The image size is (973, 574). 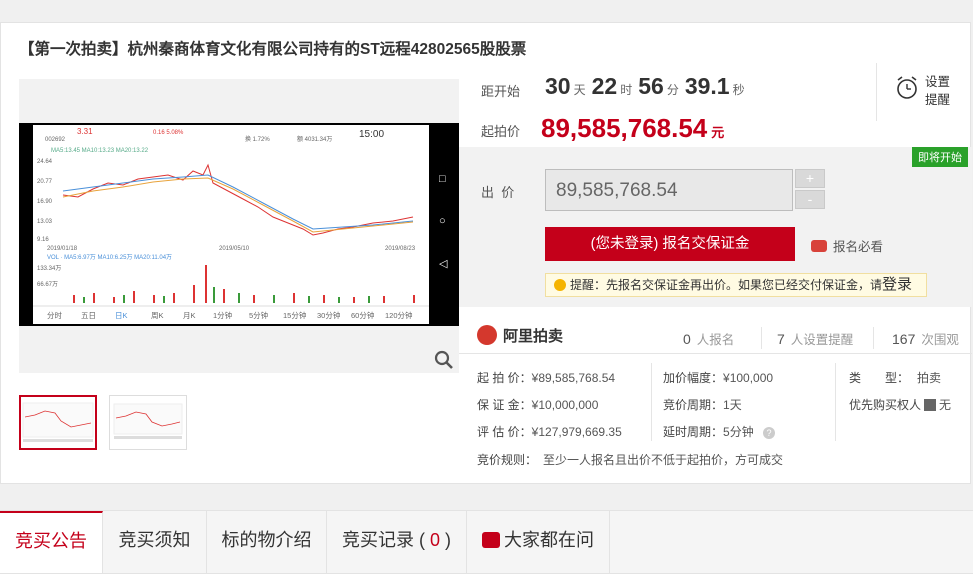 What do you see at coordinates (810, 199) in the screenshot?
I see `decrease-button: -` at bounding box center [810, 199].